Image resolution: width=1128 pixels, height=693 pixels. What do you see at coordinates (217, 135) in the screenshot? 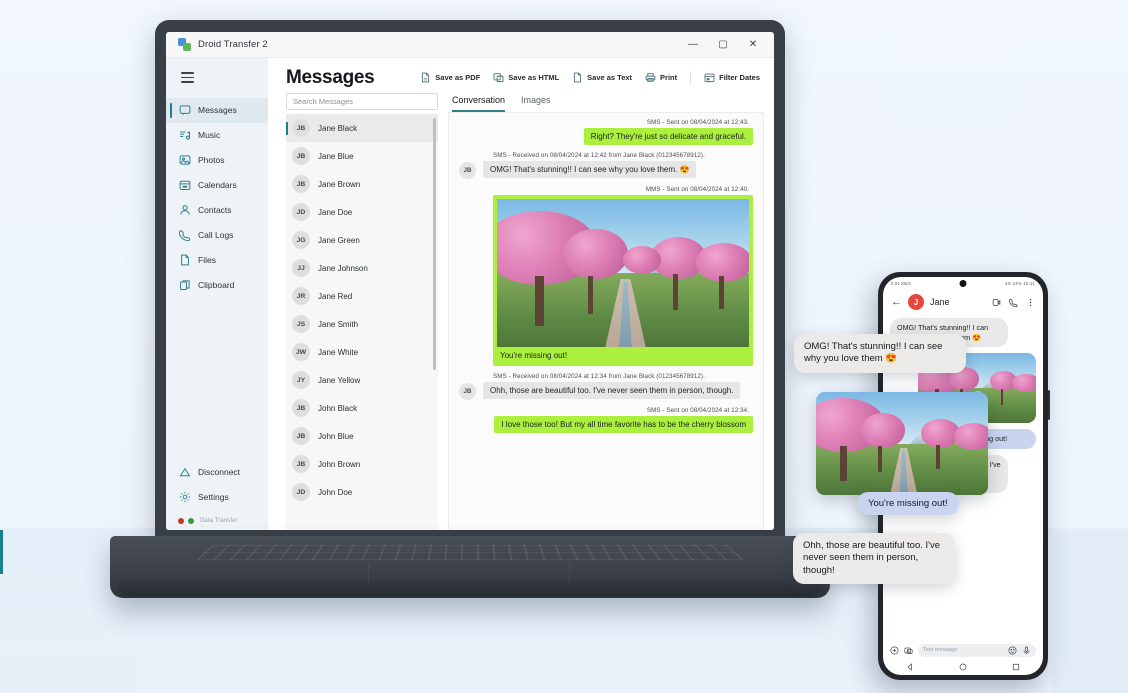
I see `sidebar-item-music: Music` at bounding box center [217, 135].